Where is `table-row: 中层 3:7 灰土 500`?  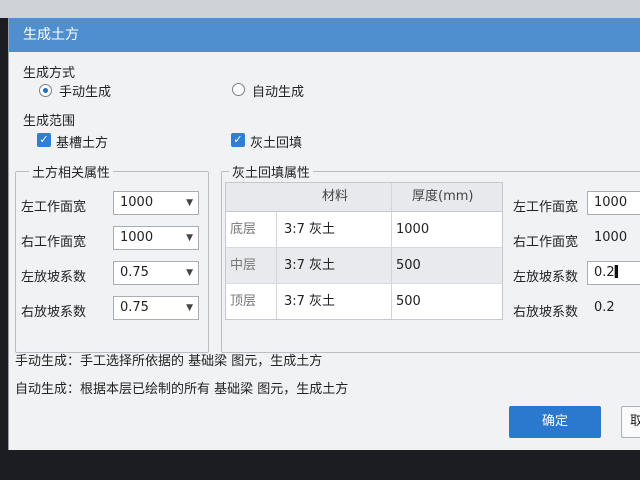 table-row: 中层 3:7 灰土 500 is located at coordinates (364, 266).